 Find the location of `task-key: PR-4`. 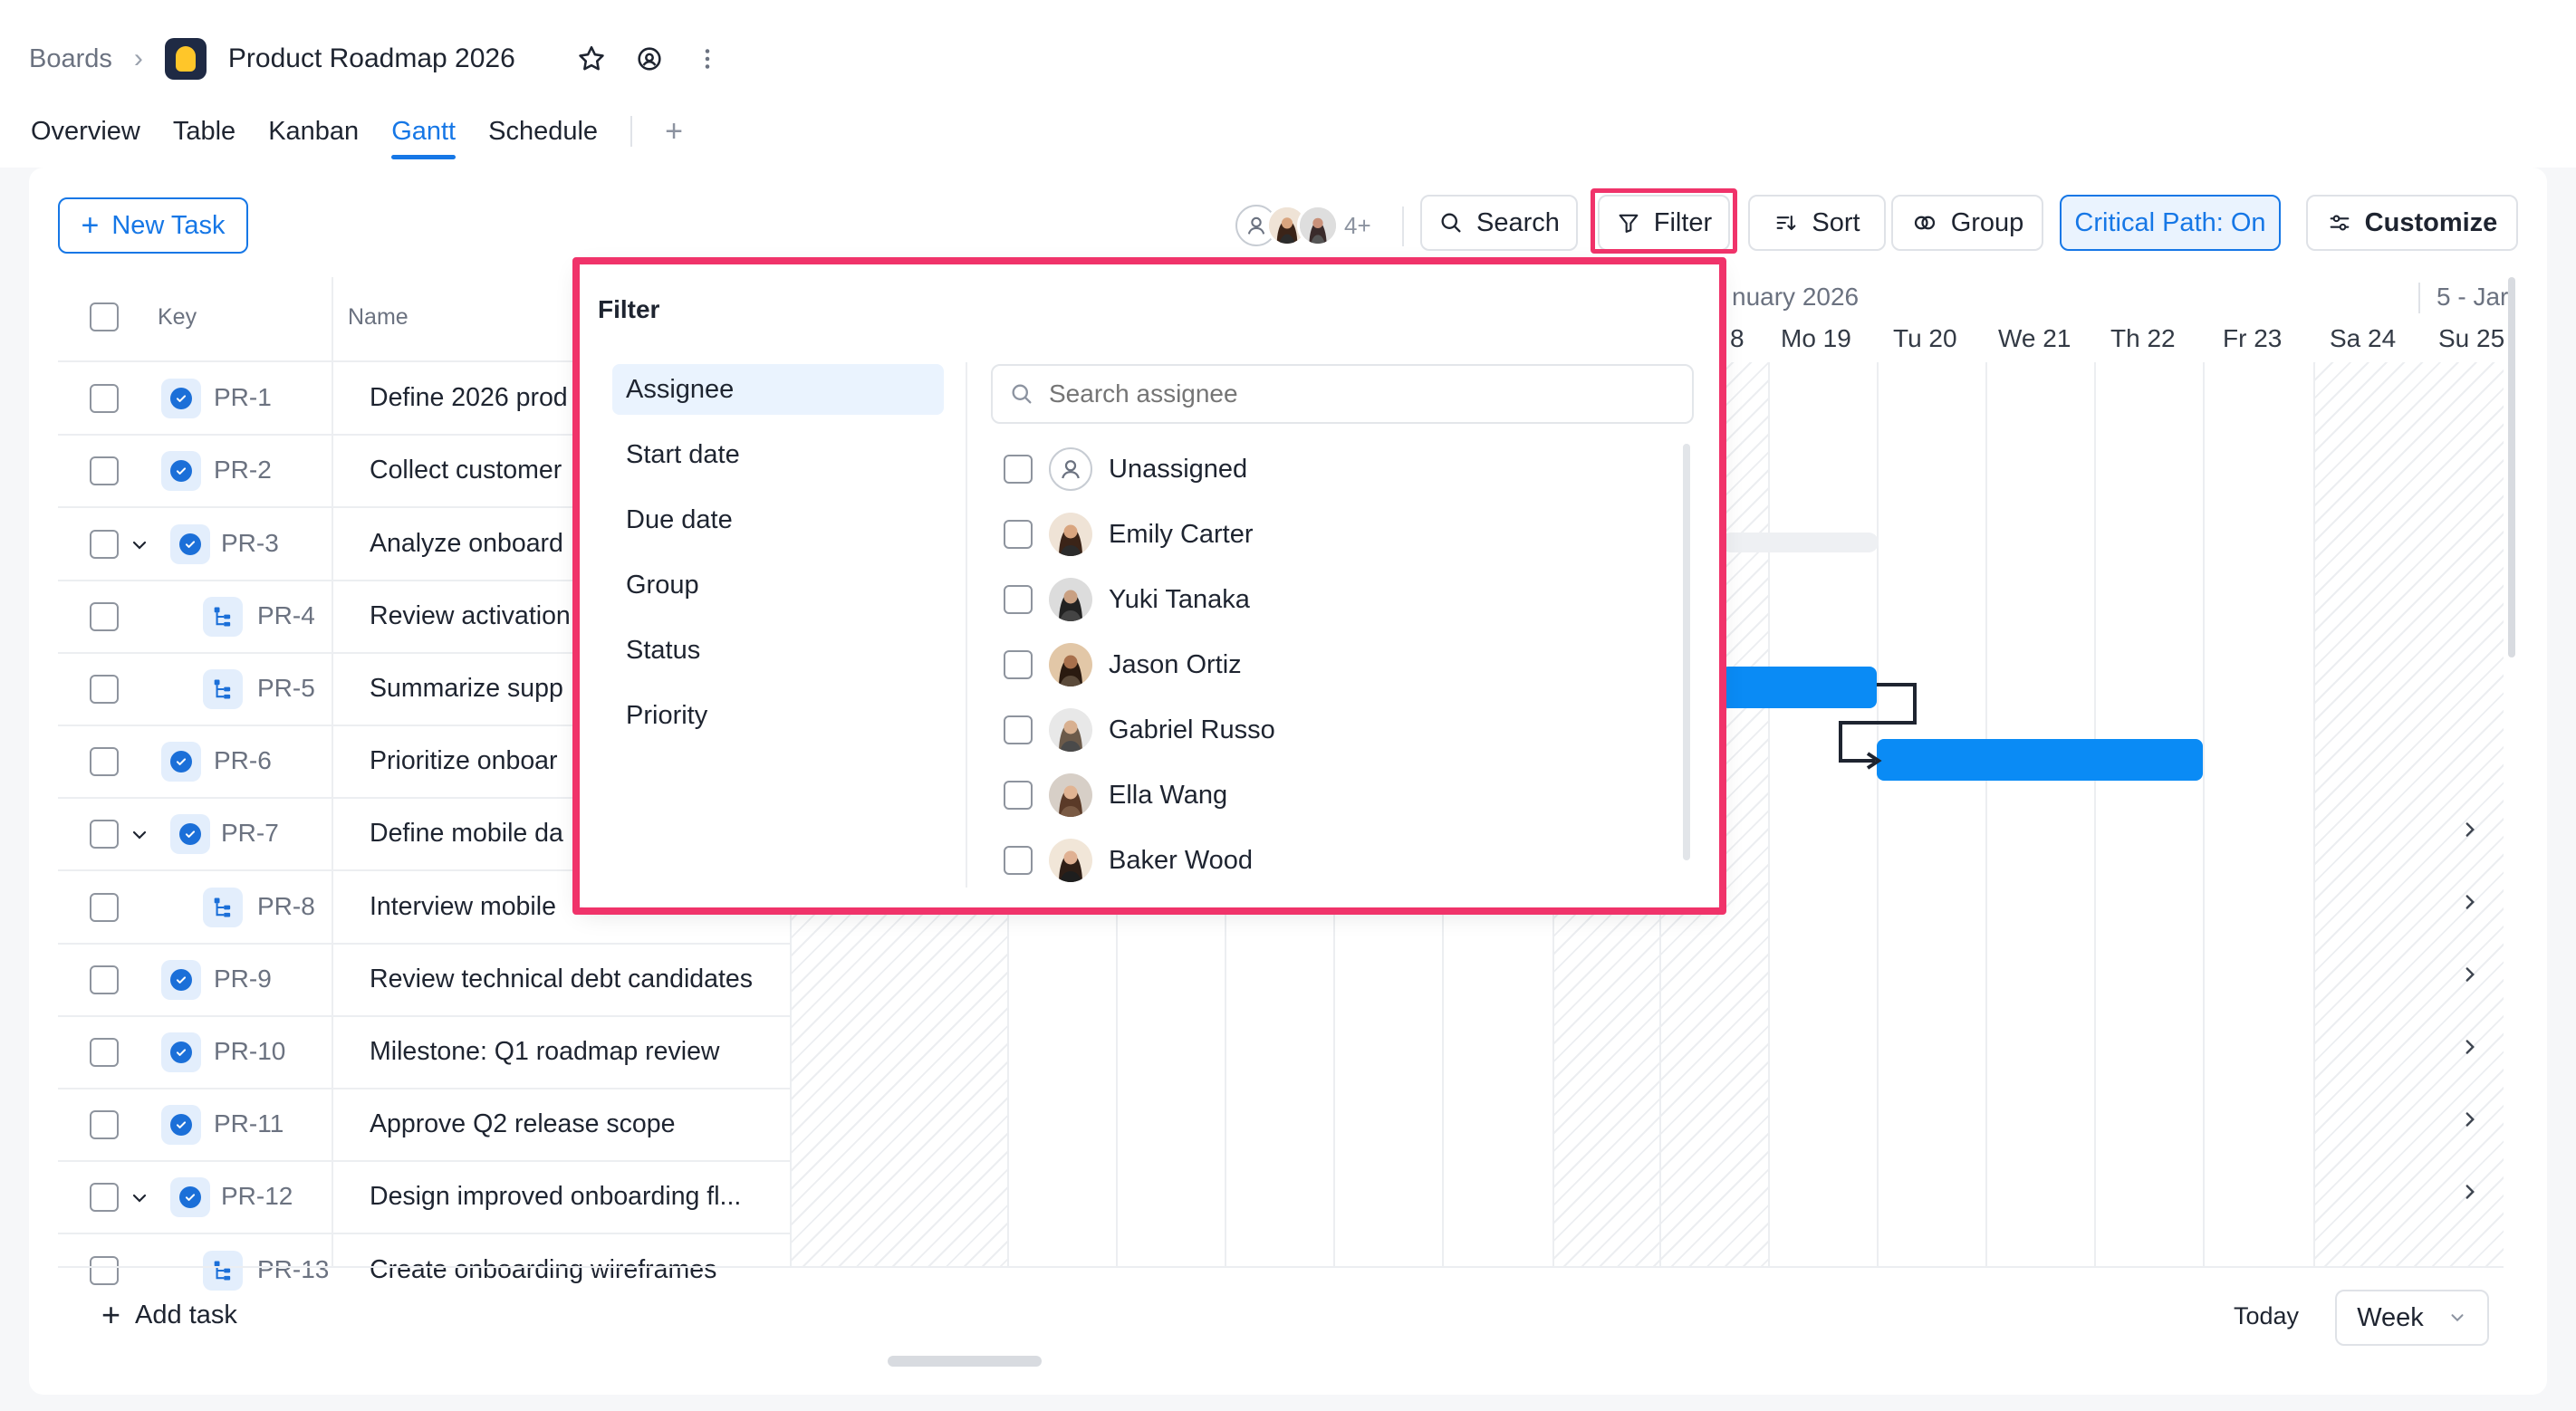

task-key: PR-4 is located at coordinates (286, 615).